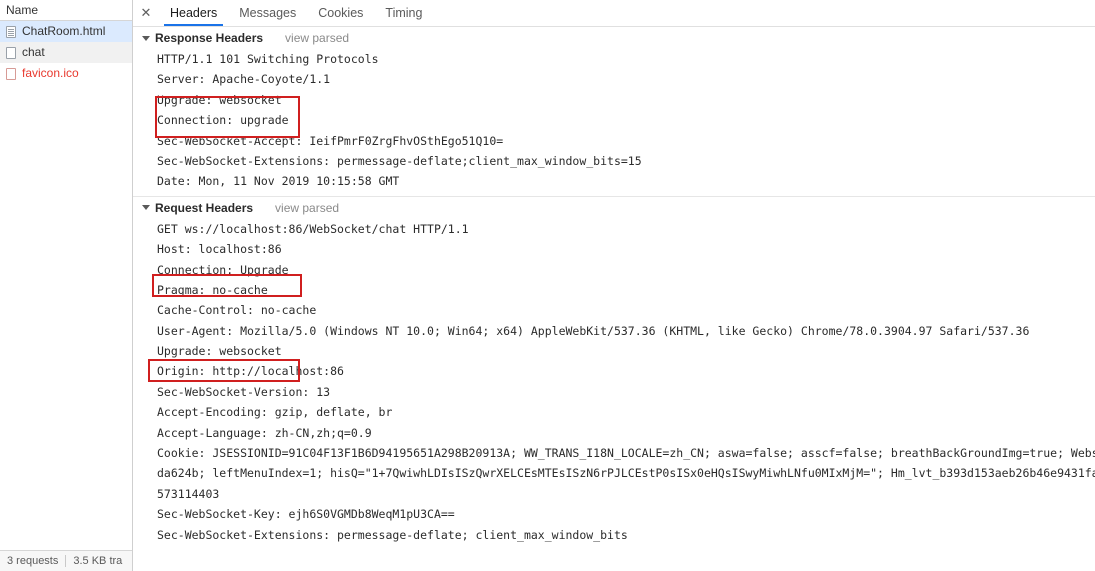 The width and height of the screenshot is (1095, 571). What do you see at coordinates (209, 38) in the screenshot?
I see `response-headers-title: Response Headers` at bounding box center [209, 38].